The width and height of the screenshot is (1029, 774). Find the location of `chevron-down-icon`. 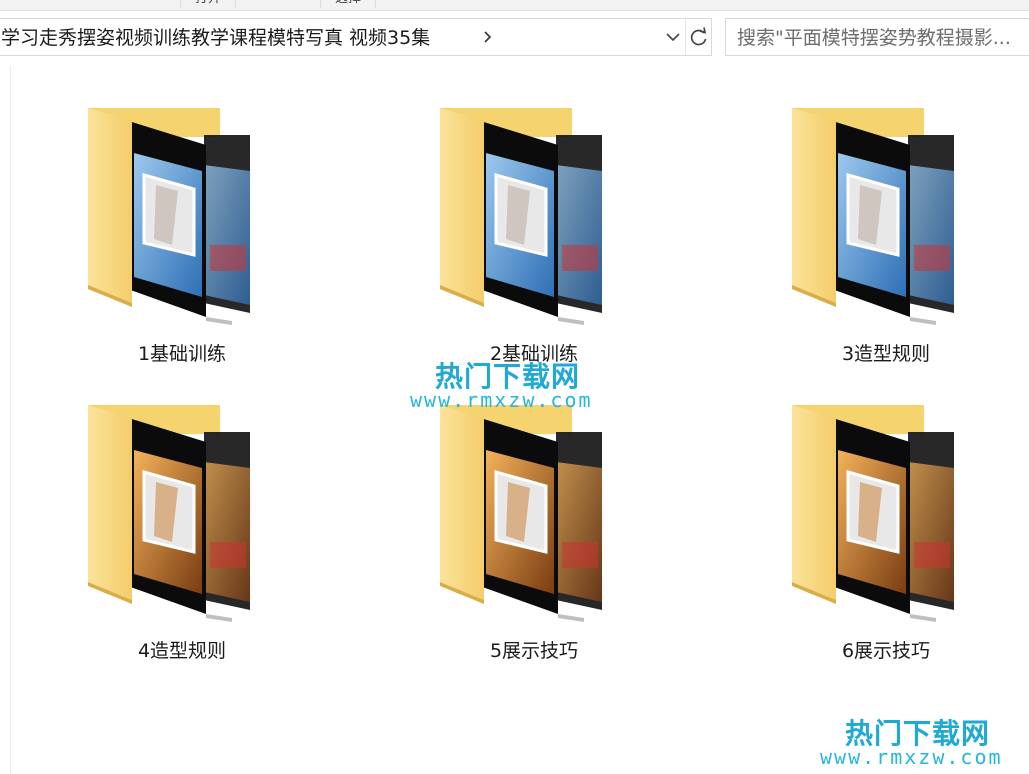

chevron-down-icon is located at coordinates (673, 37).